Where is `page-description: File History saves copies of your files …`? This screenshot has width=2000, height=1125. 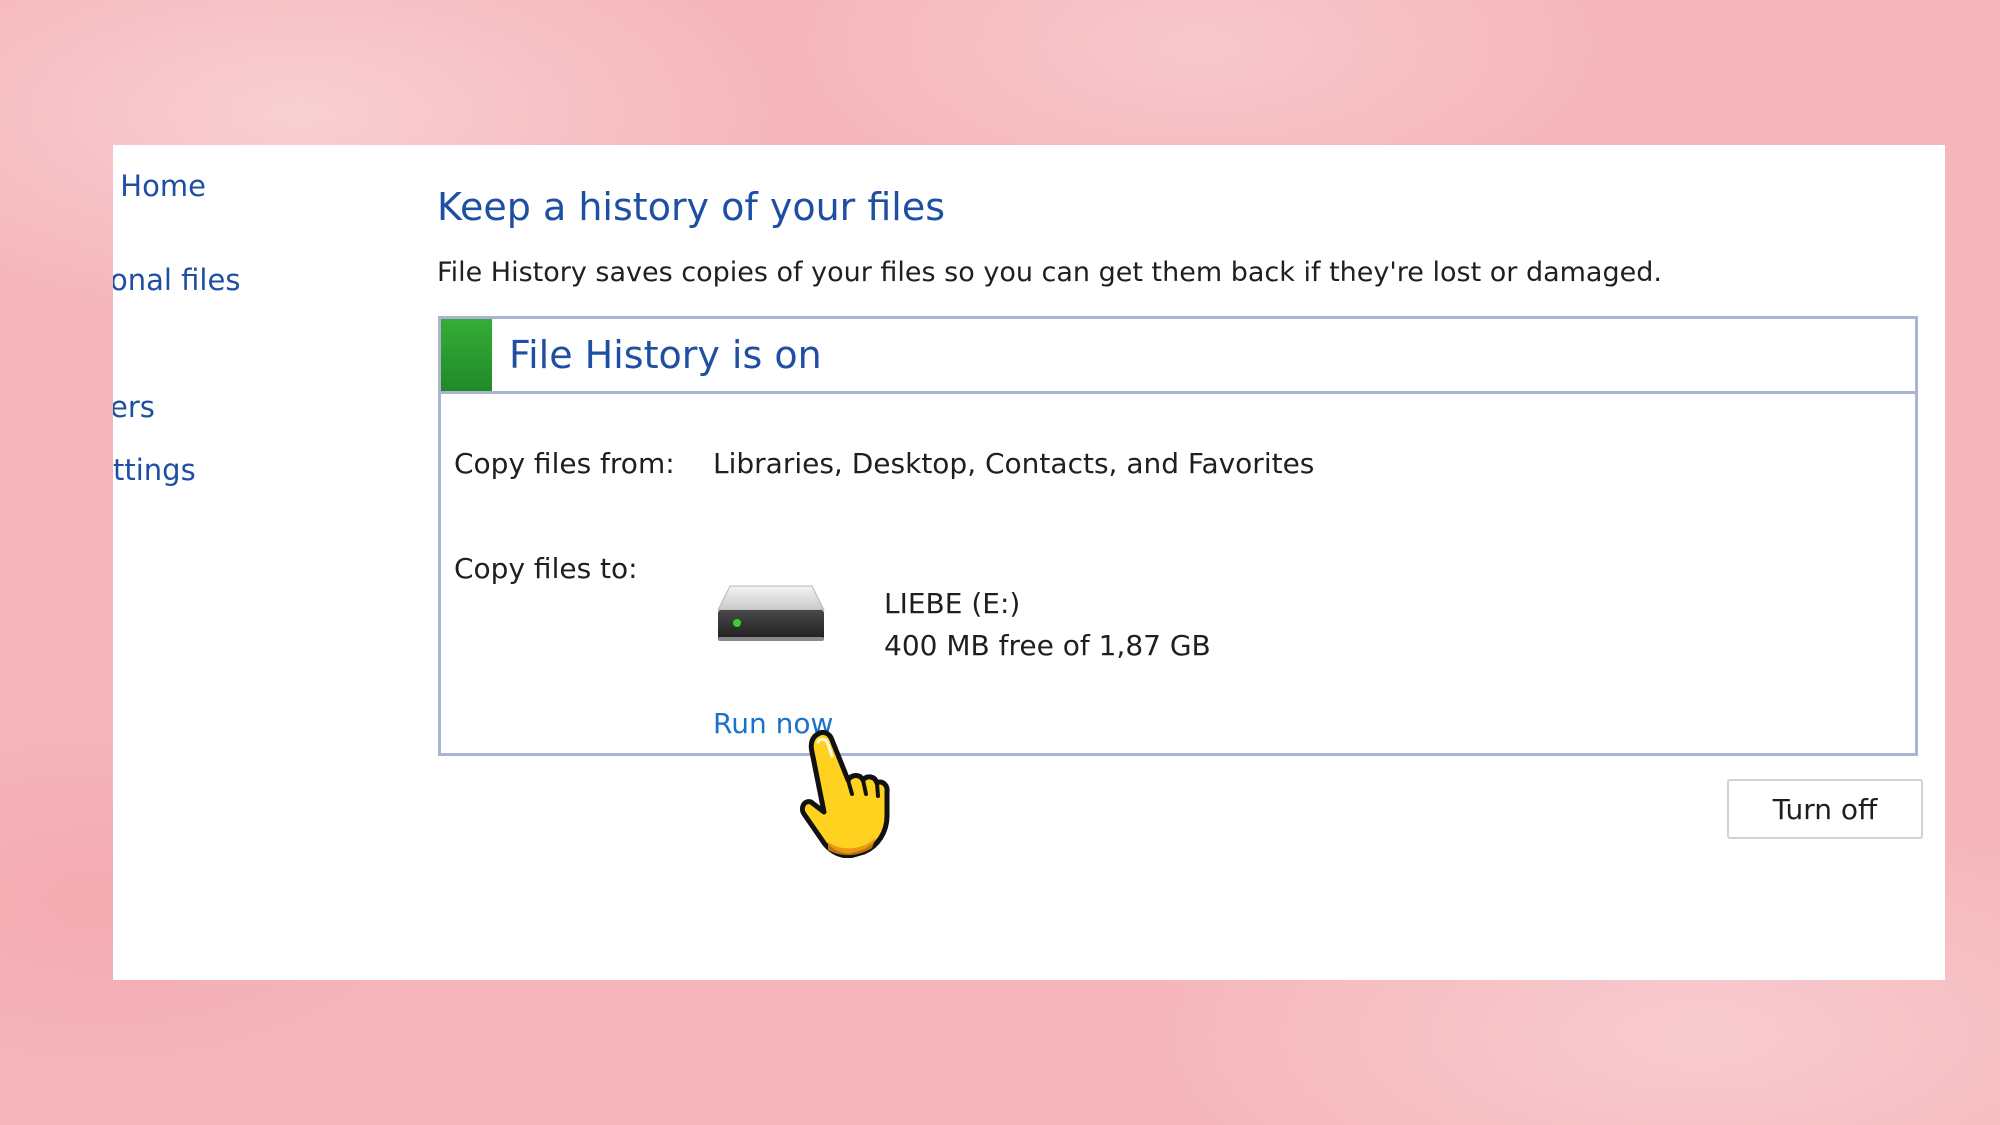
page-description: File History saves copies of your files … is located at coordinates (1049, 272).